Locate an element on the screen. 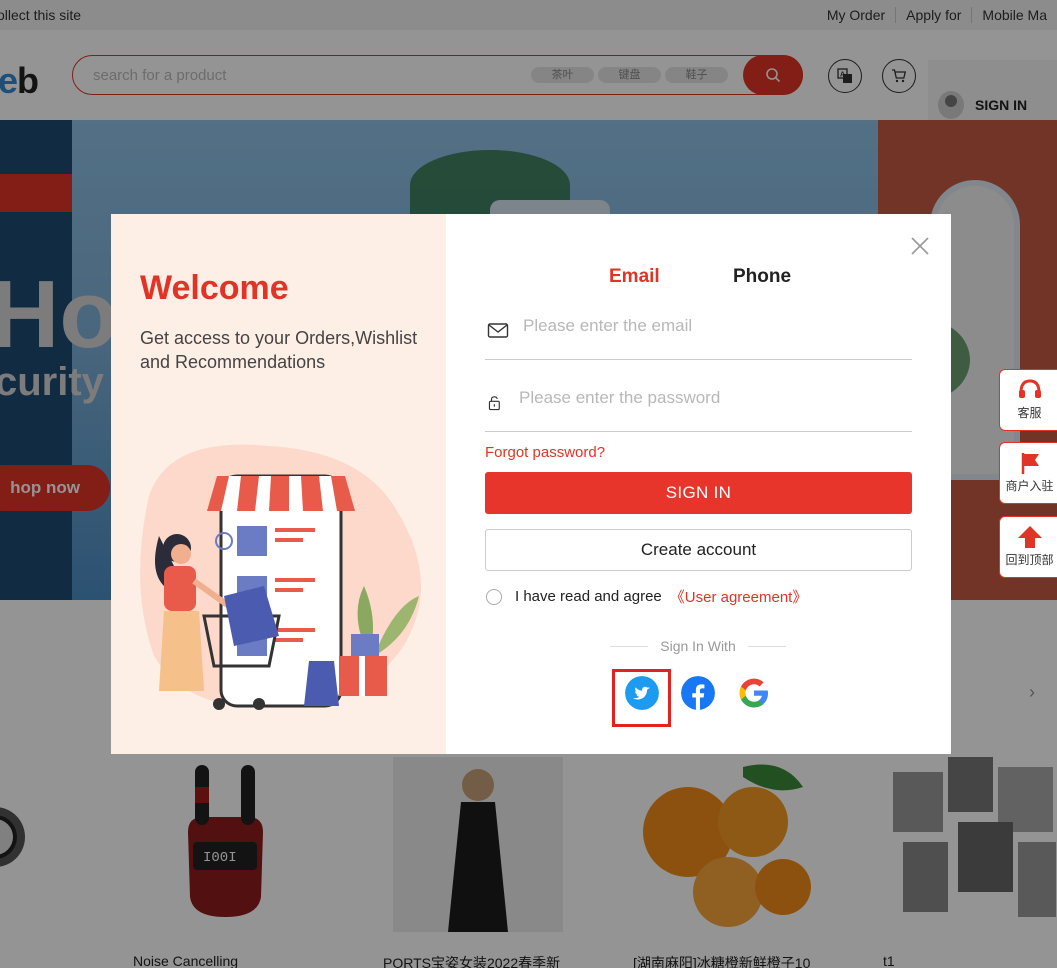  side-float-label: 回到顶部 is located at coordinates (1029, 560).